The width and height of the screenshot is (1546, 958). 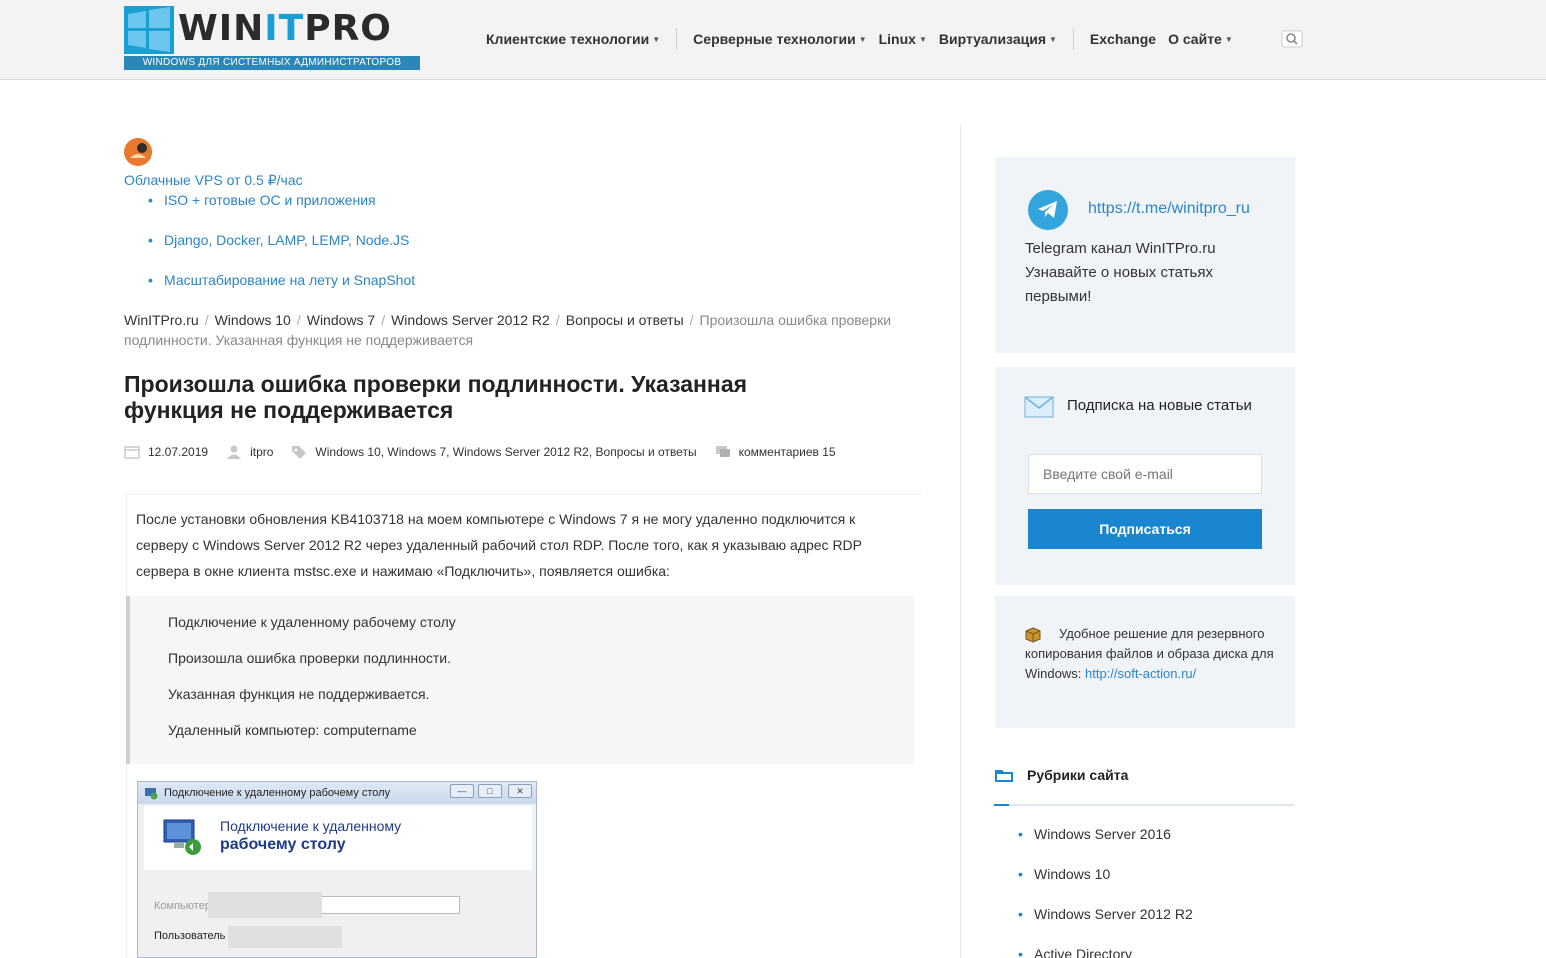 What do you see at coordinates (1144, 805) in the screenshot?
I see `rubrics-underline` at bounding box center [1144, 805].